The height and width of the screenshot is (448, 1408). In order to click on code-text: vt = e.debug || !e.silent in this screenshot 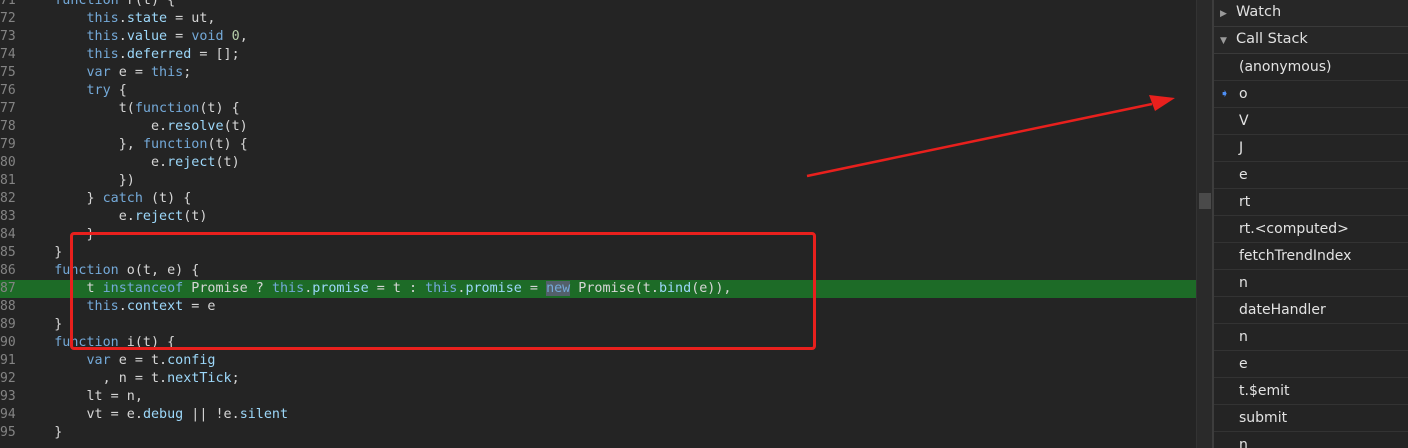, I will do `click(155, 414)`.